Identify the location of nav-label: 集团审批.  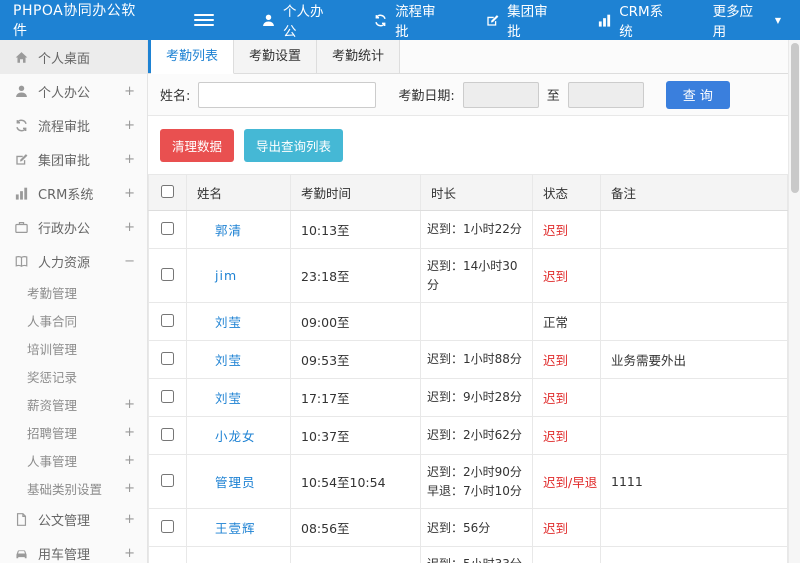
(527, 22).